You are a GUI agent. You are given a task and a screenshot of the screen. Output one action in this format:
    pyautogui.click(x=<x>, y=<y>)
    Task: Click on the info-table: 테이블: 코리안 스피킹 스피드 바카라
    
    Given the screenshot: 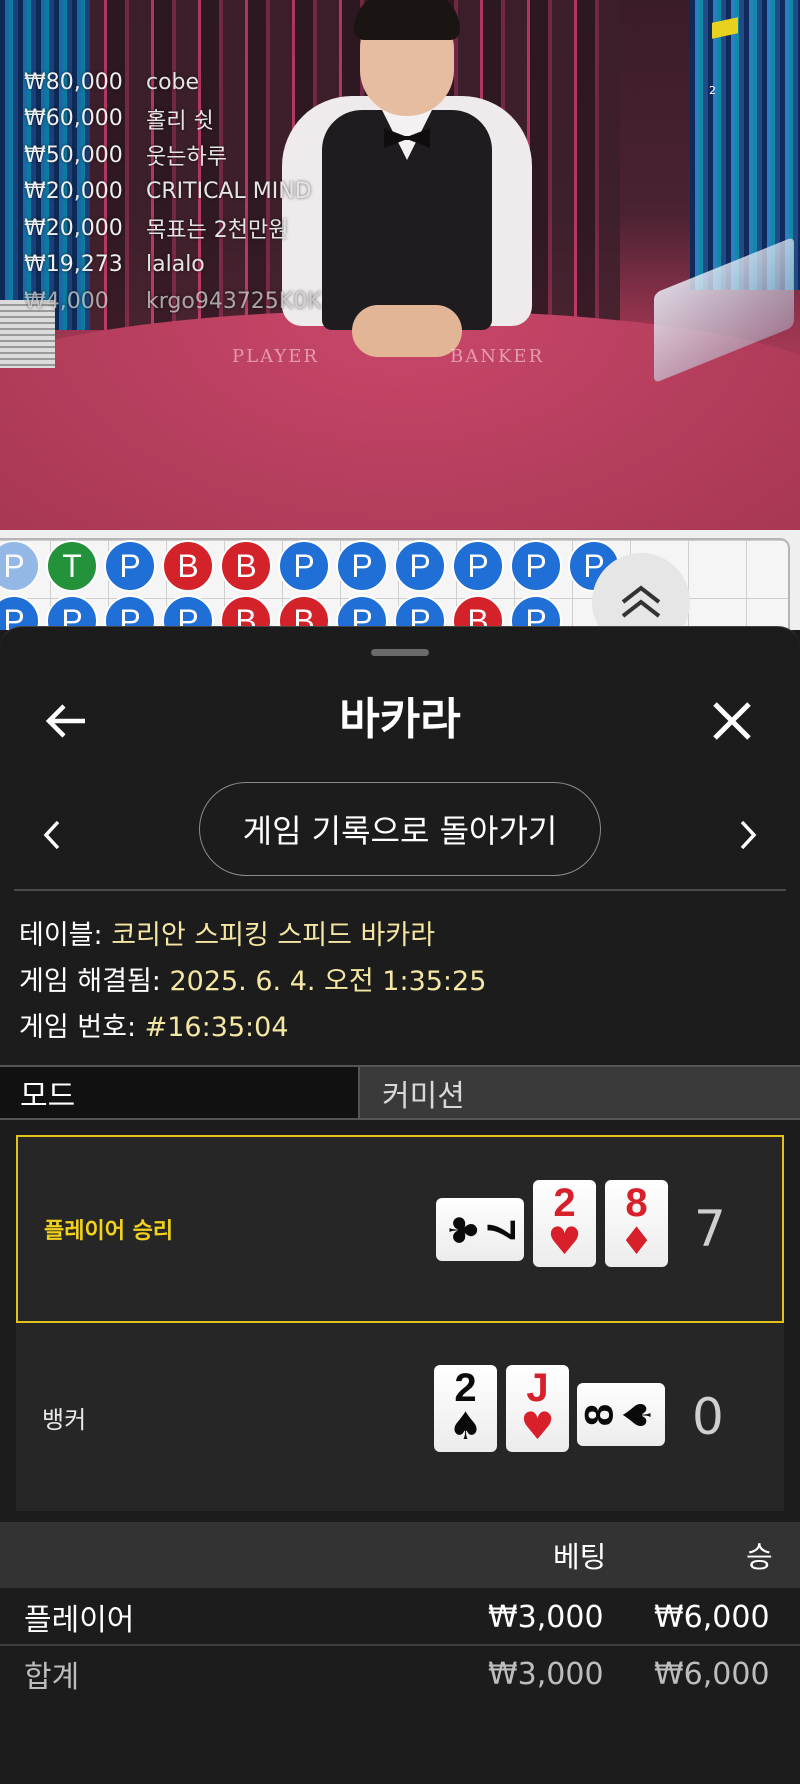 What is the action you would take?
    pyautogui.click(x=227, y=935)
    